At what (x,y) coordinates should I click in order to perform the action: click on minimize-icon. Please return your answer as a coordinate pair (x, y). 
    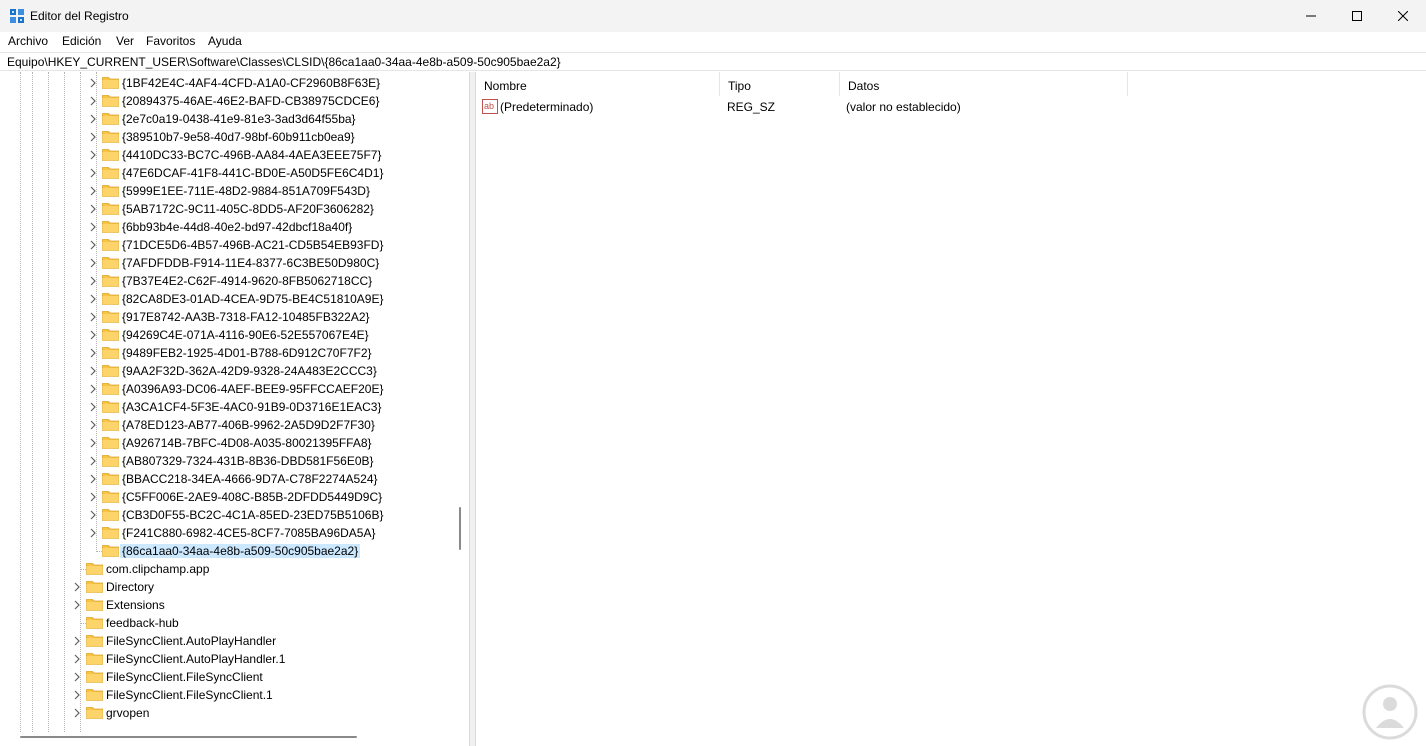
    Looking at the image, I should click on (1311, 16).